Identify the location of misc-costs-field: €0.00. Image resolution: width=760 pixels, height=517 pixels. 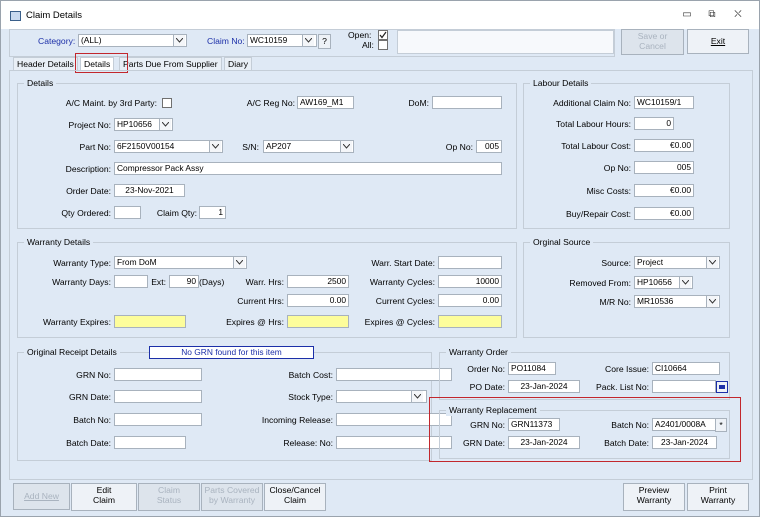
(664, 190).